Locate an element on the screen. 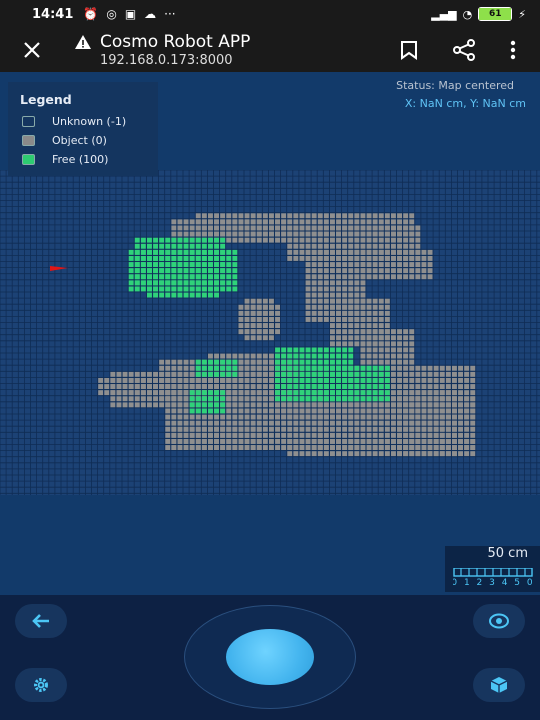 Image resolution: width=540 pixels, height=720 pixels. share-icon is located at coordinates (464, 50).